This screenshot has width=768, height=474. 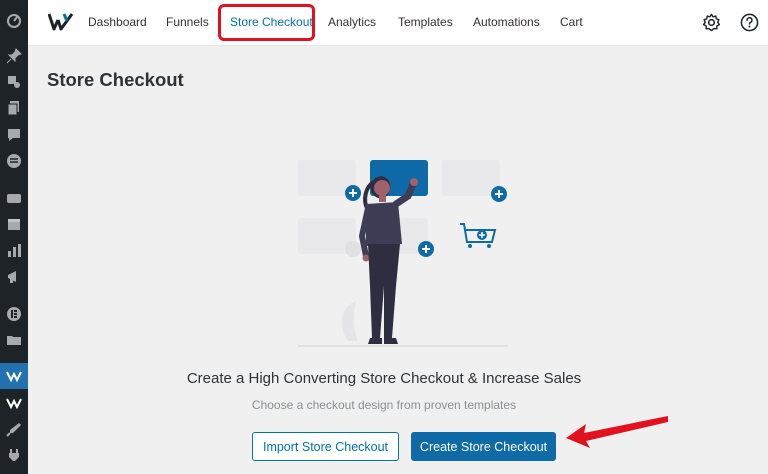 What do you see at coordinates (266, 22) in the screenshot?
I see `annotation-highlight-box` at bounding box center [266, 22].